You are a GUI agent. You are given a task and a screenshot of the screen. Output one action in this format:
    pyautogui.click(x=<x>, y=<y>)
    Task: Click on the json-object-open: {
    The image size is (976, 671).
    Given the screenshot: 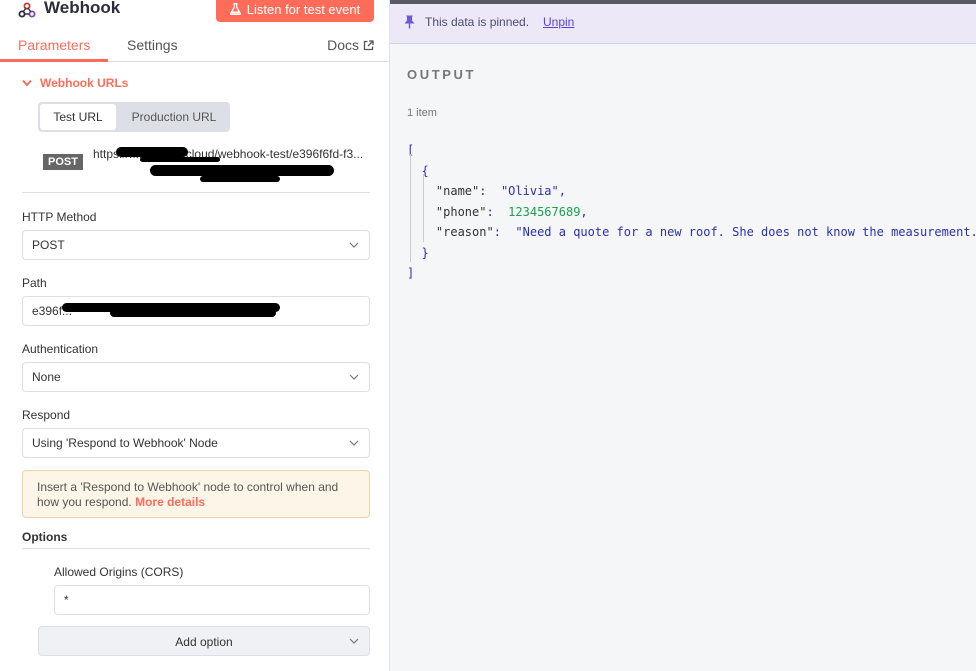 What is the action you would take?
    pyautogui.click(x=418, y=170)
    